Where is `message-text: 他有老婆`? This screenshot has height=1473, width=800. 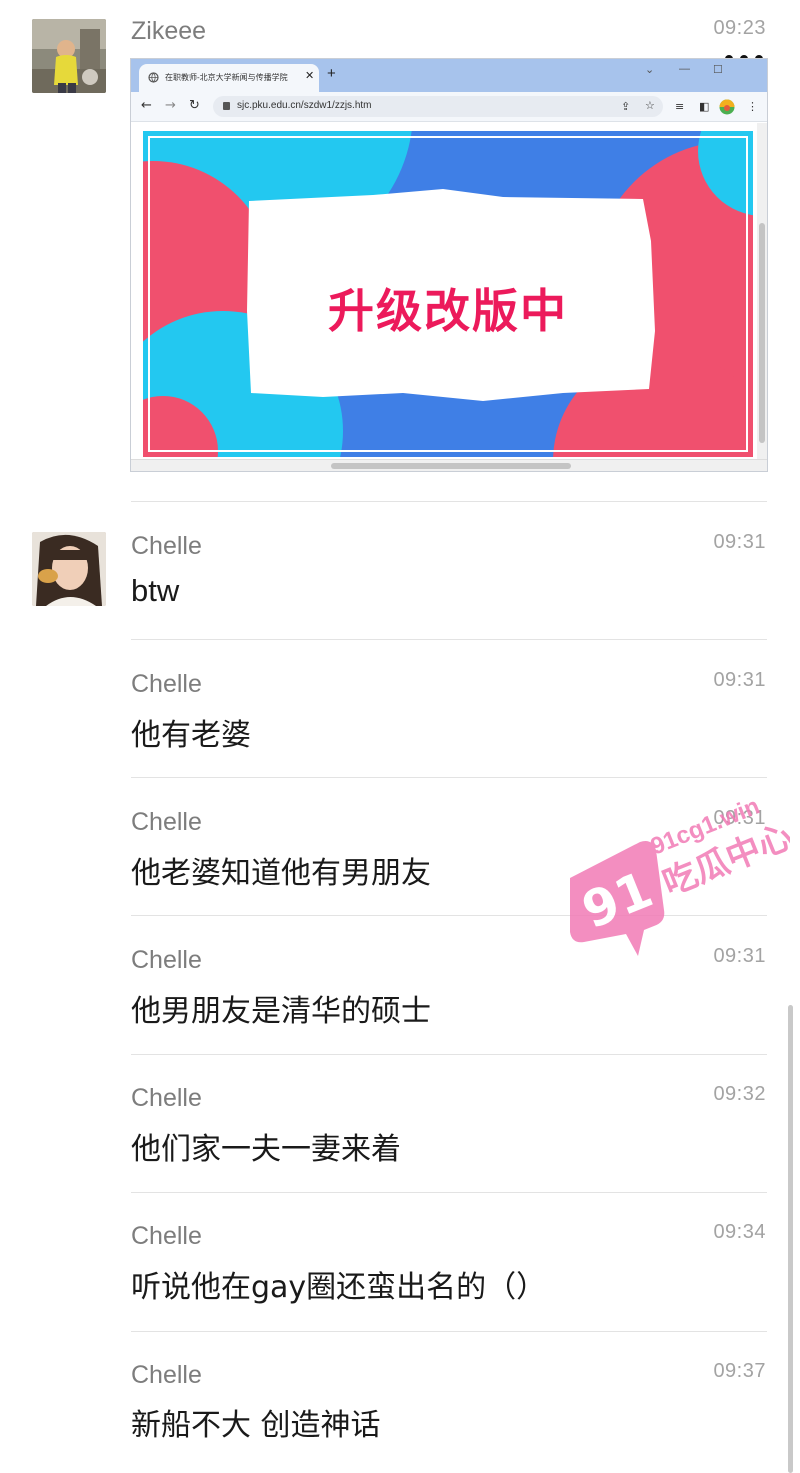 message-text: 他有老婆 is located at coordinates (191, 735).